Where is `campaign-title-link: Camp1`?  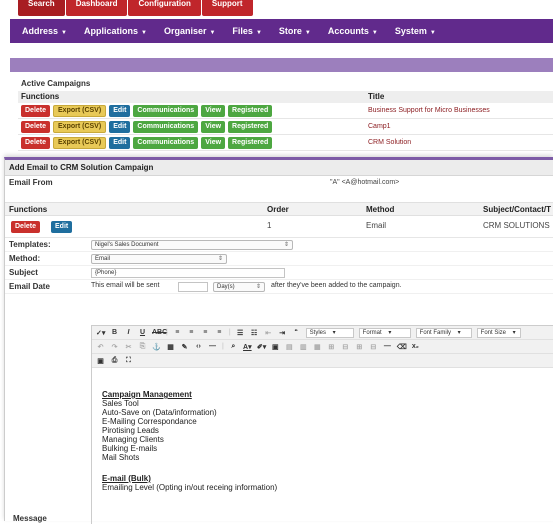
campaign-title-link: Camp1 is located at coordinates (379, 126).